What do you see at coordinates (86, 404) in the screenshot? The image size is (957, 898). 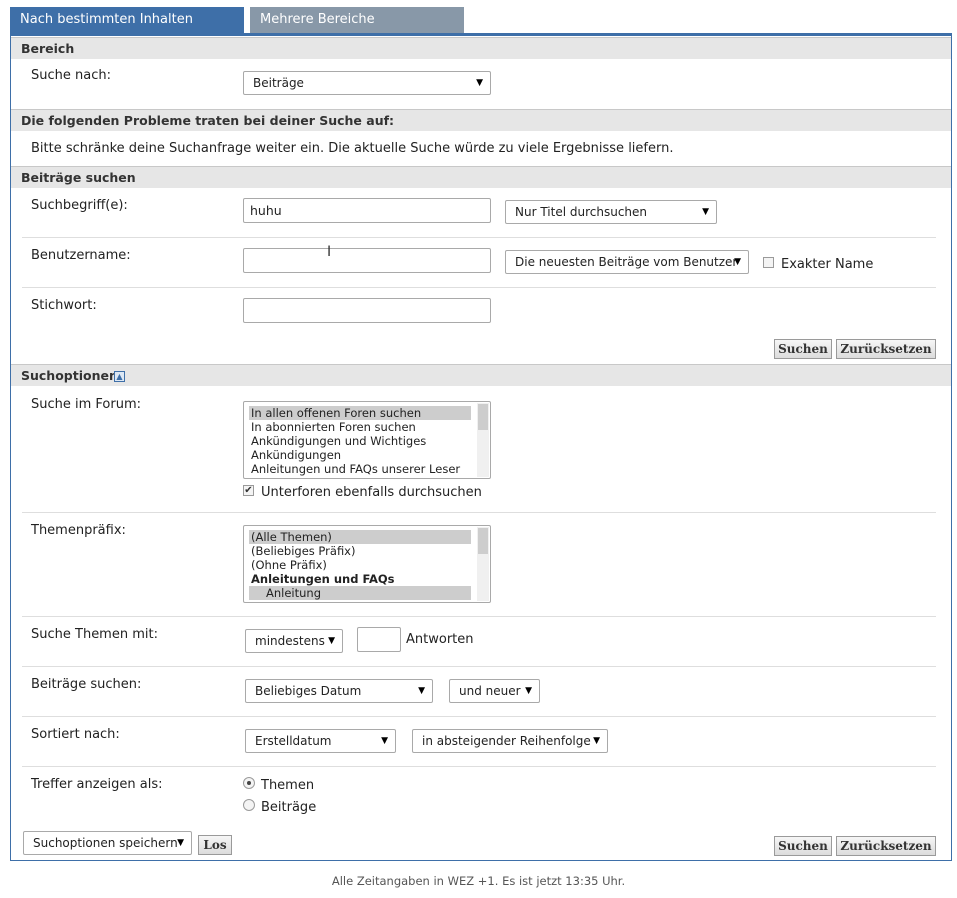 I see `forum-label: Suche im Forum:` at bounding box center [86, 404].